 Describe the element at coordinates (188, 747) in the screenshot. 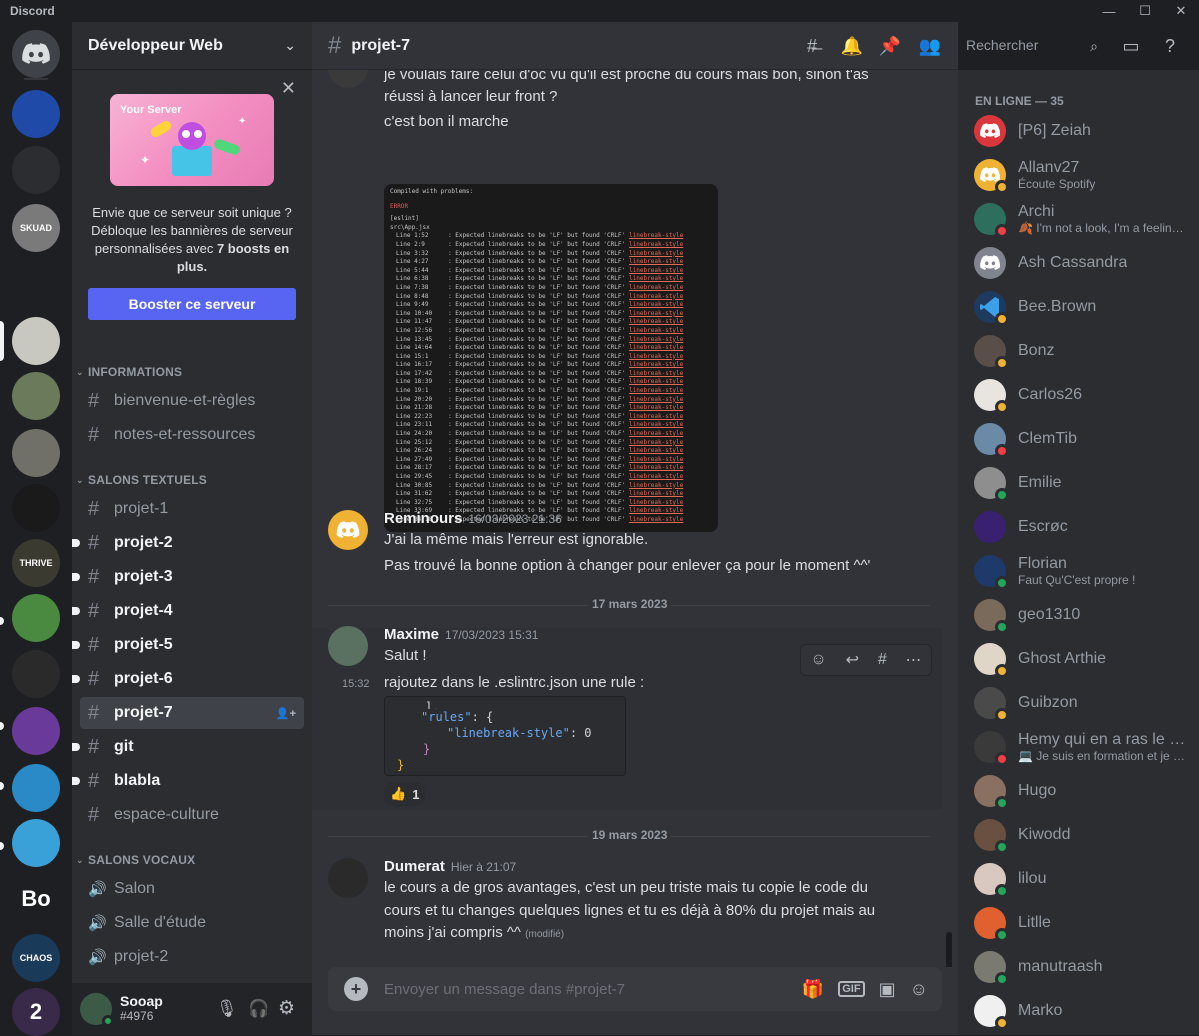

I see `channel-item: # git` at that location.